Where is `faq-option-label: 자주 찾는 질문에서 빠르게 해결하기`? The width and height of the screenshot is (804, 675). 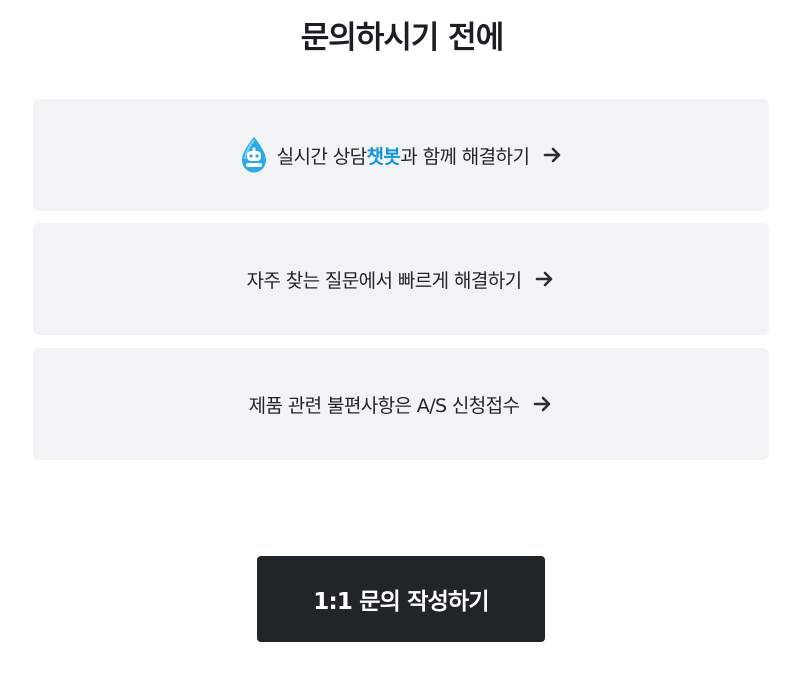 faq-option-label: 자주 찾는 질문에서 빠르게 해결하기 is located at coordinates (384, 280).